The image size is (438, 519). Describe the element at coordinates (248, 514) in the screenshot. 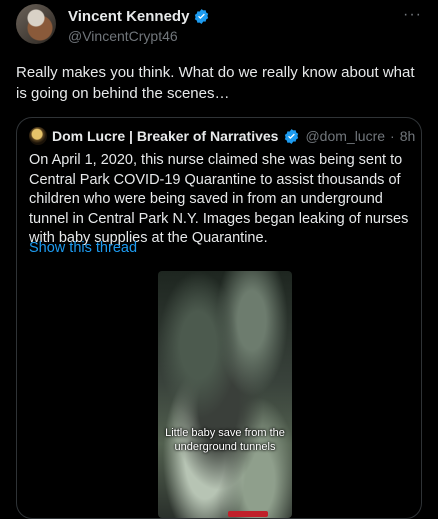

I see `video-watermark-badge` at that location.